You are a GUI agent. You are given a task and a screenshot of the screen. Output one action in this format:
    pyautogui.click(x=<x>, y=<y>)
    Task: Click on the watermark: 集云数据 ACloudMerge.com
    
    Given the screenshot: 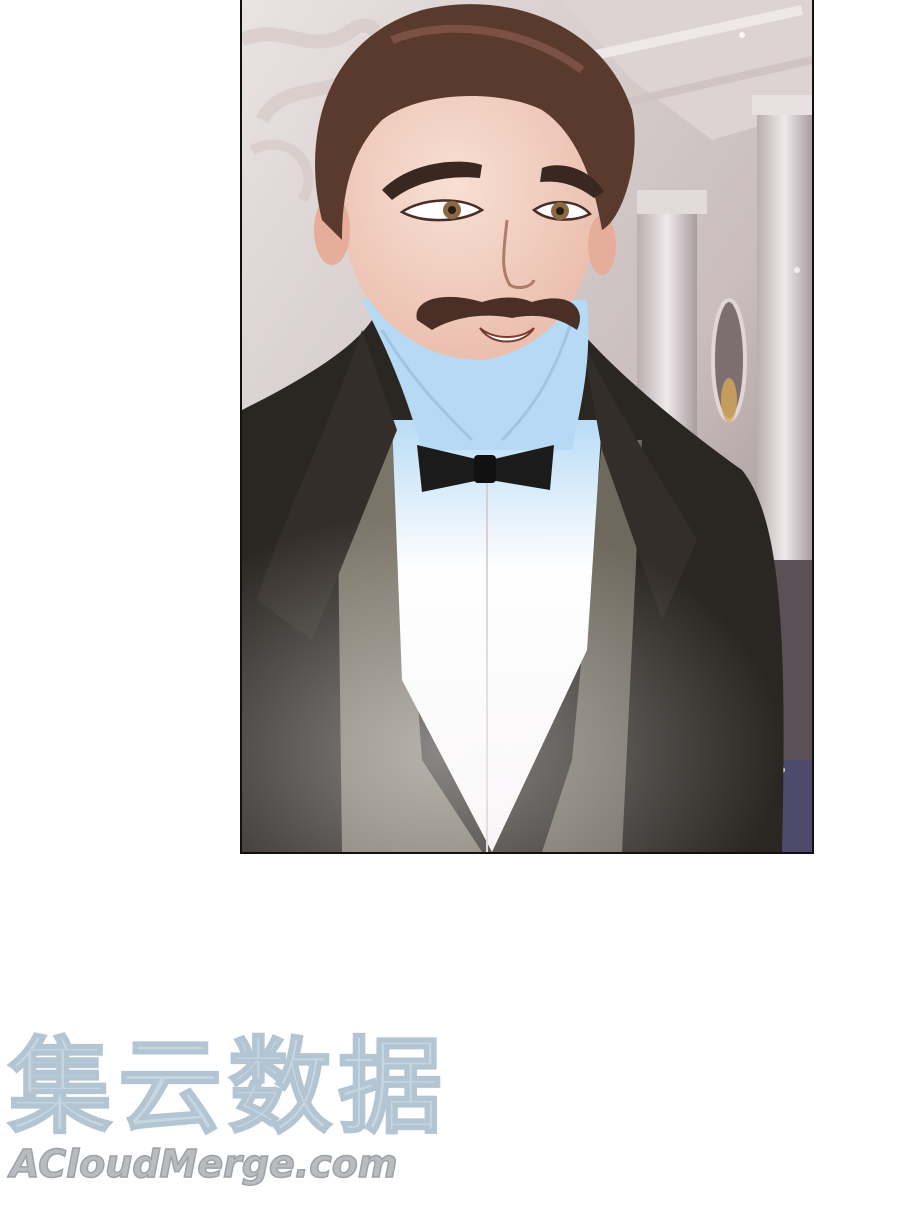 What is the action you would take?
    pyautogui.click(x=242, y=1113)
    